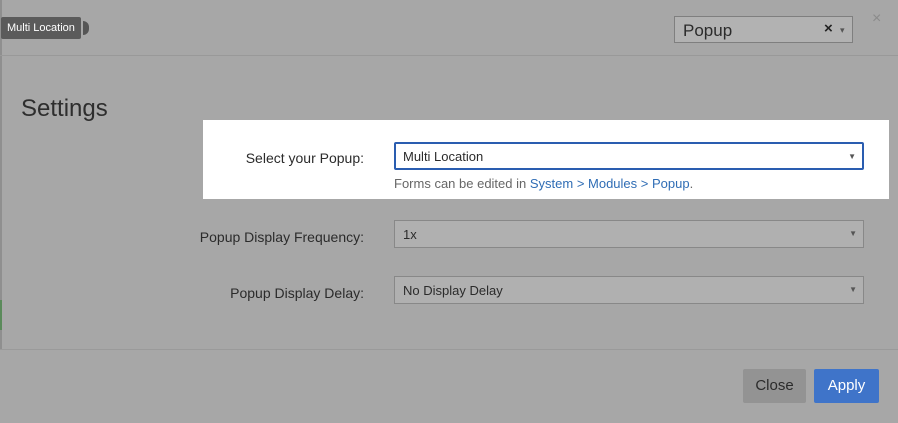 Image resolution: width=898 pixels, height=423 pixels. I want to click on clear-icon: ×, so click(828, 28).